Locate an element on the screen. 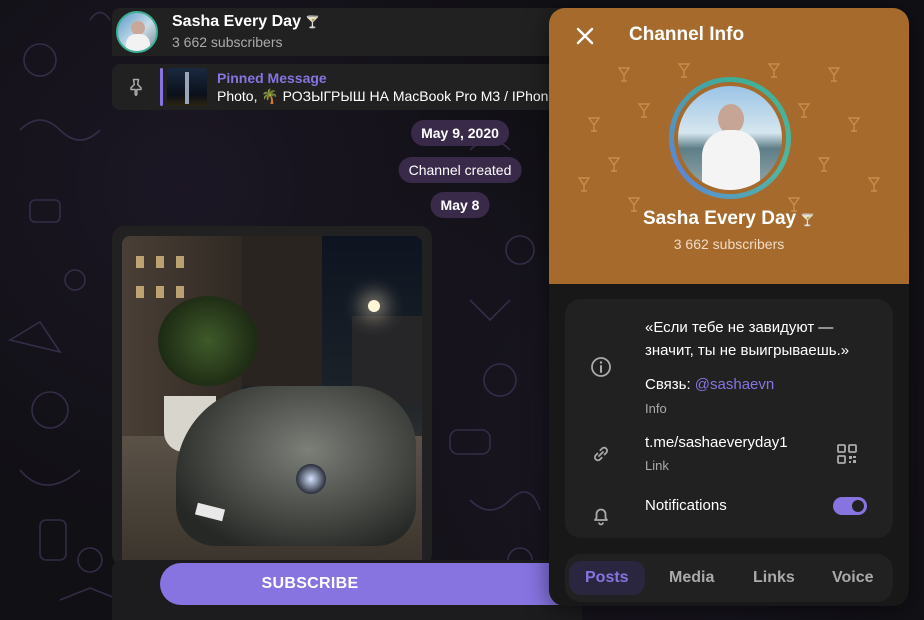 This screenshot has height=620, width=924. contact-handle-link: @sashaevn is located at coordinates (734, 384).